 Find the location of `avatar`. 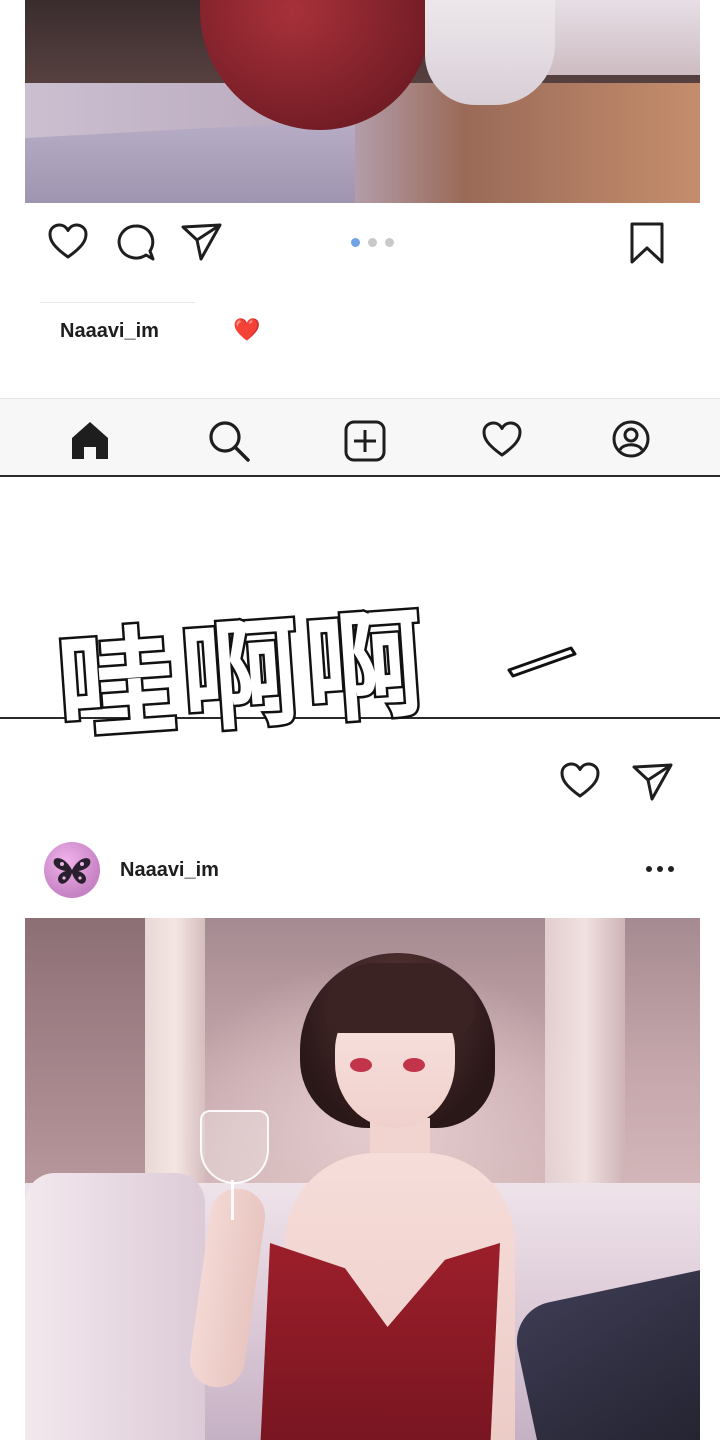

avatar is located at coordinates (72, 870).